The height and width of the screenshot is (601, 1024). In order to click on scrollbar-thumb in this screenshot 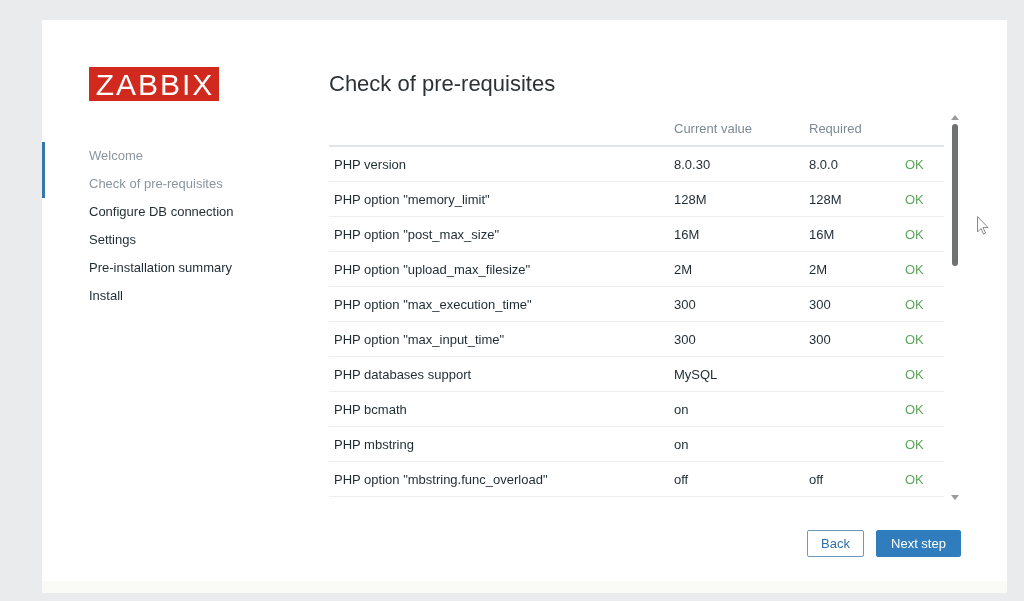, I will do `click(955, 195)`.